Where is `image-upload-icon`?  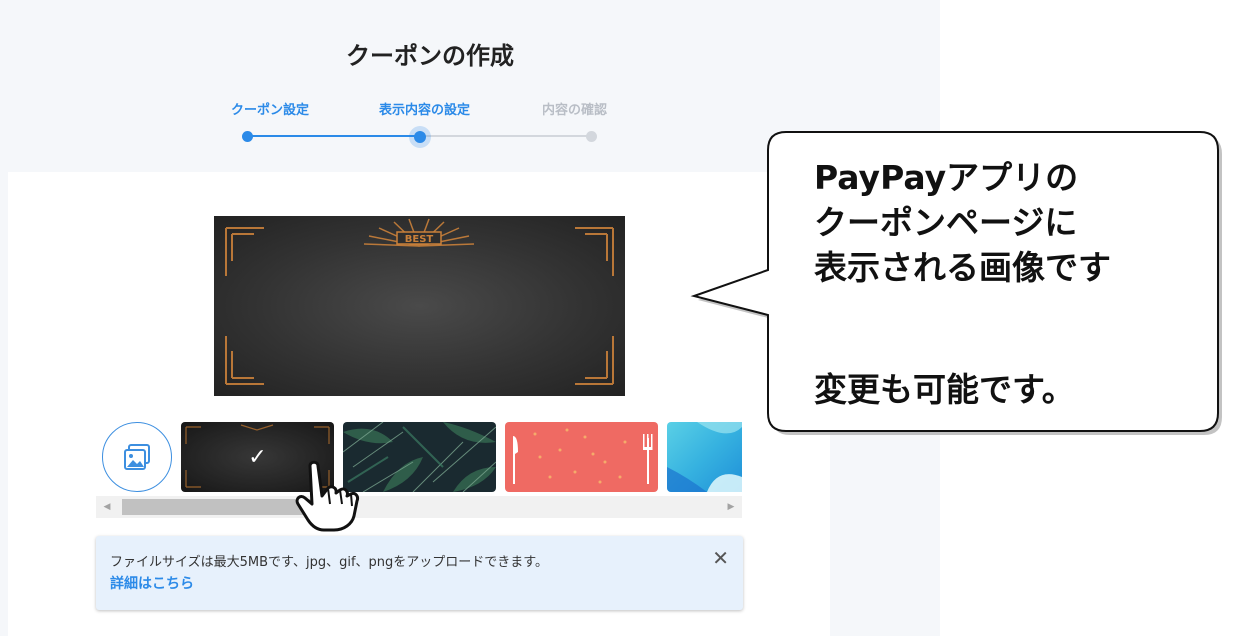
image-upload-icon is located at coordinates (137, 457).